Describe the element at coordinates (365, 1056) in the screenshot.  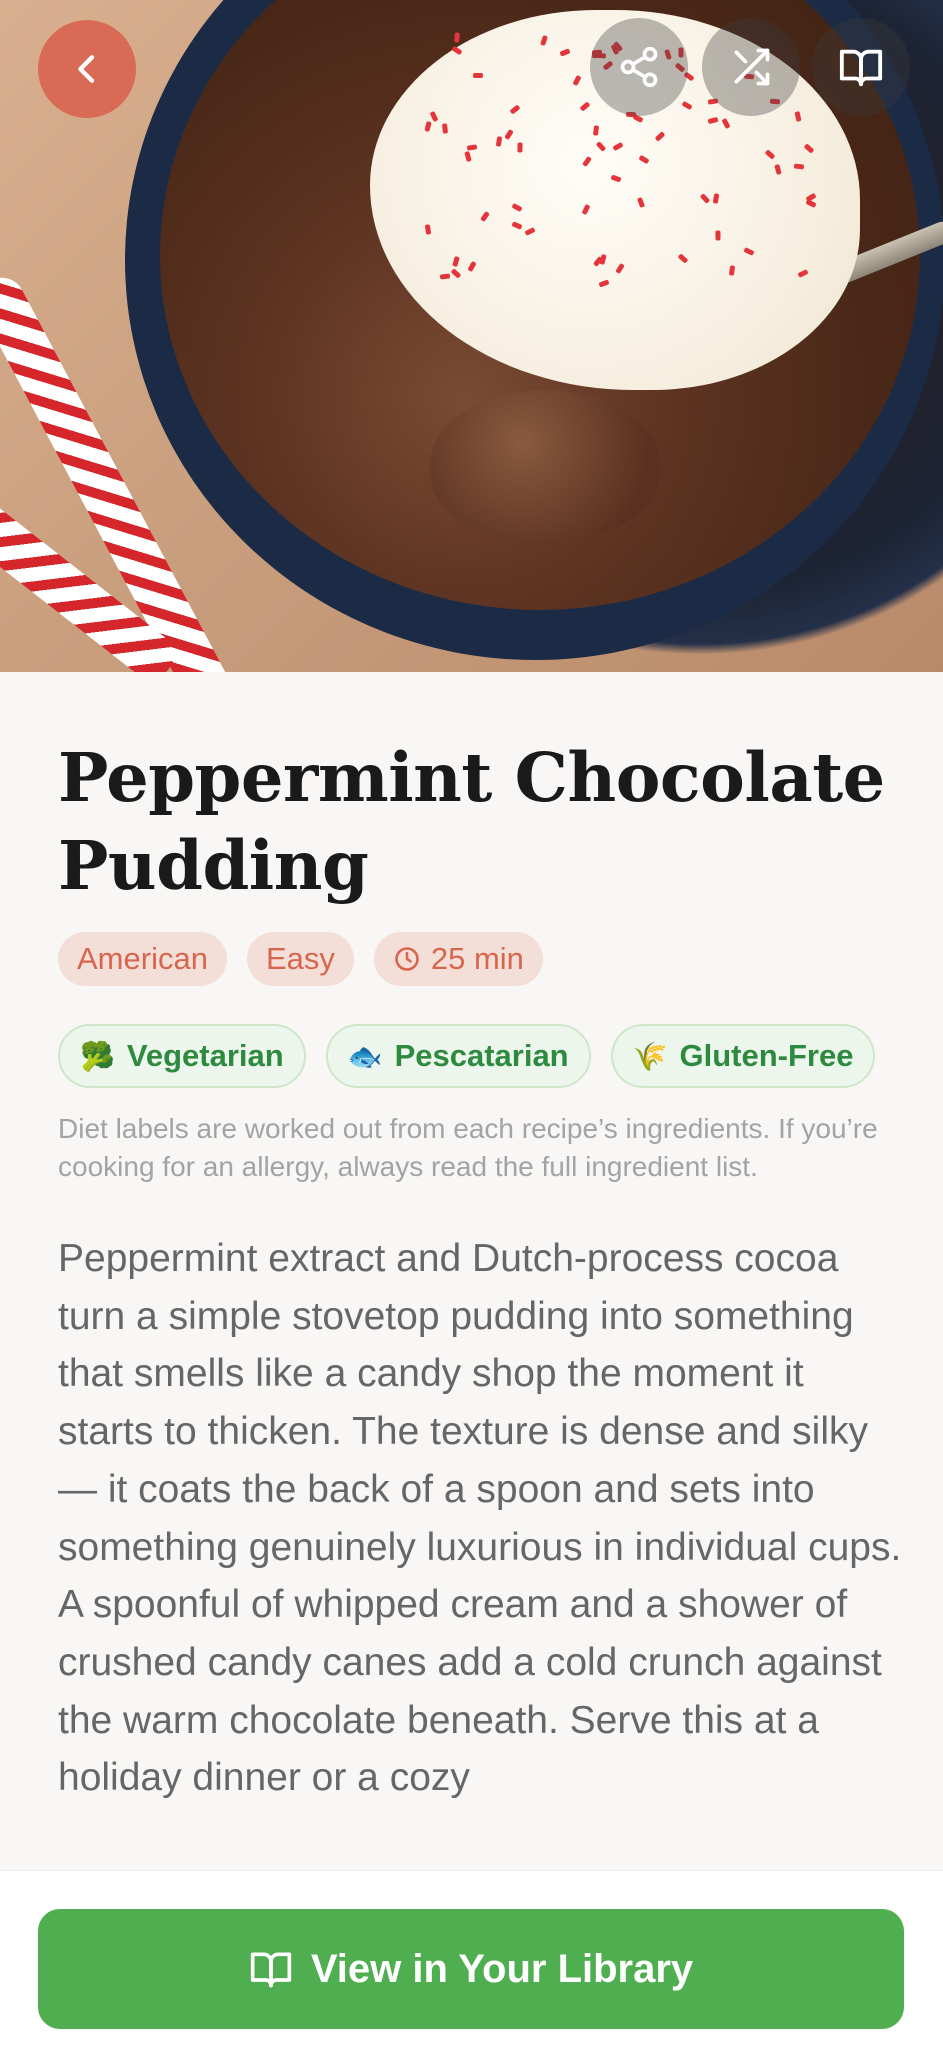
I see `fish-icon: 🐟` at that location.